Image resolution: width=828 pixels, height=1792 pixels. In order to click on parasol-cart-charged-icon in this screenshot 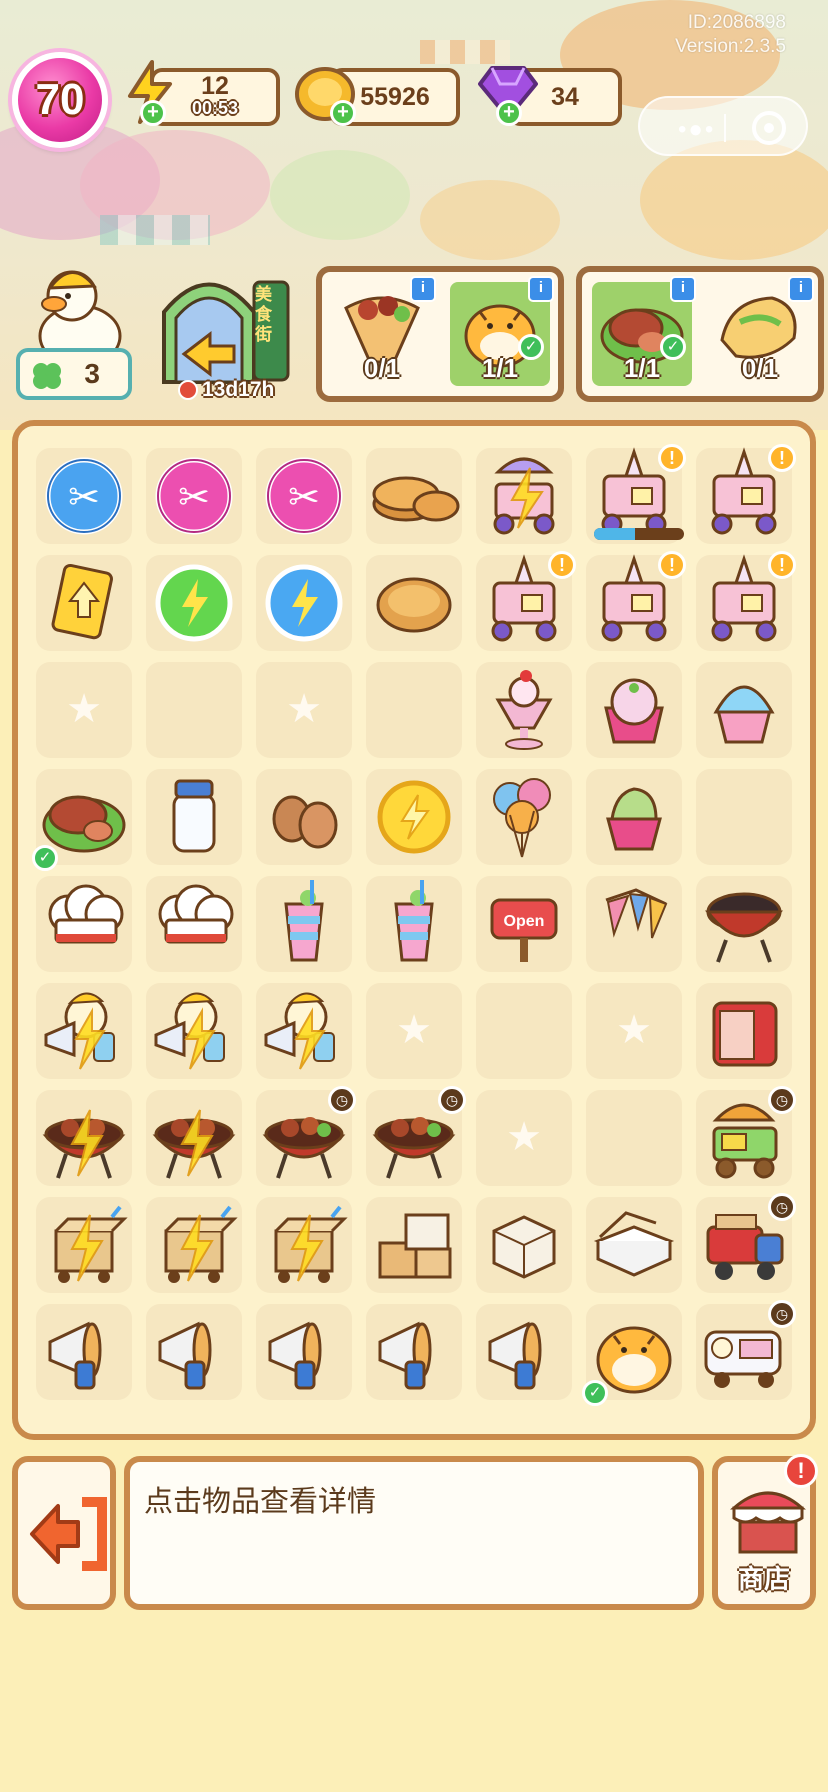, I will do `click(524, 496)`.